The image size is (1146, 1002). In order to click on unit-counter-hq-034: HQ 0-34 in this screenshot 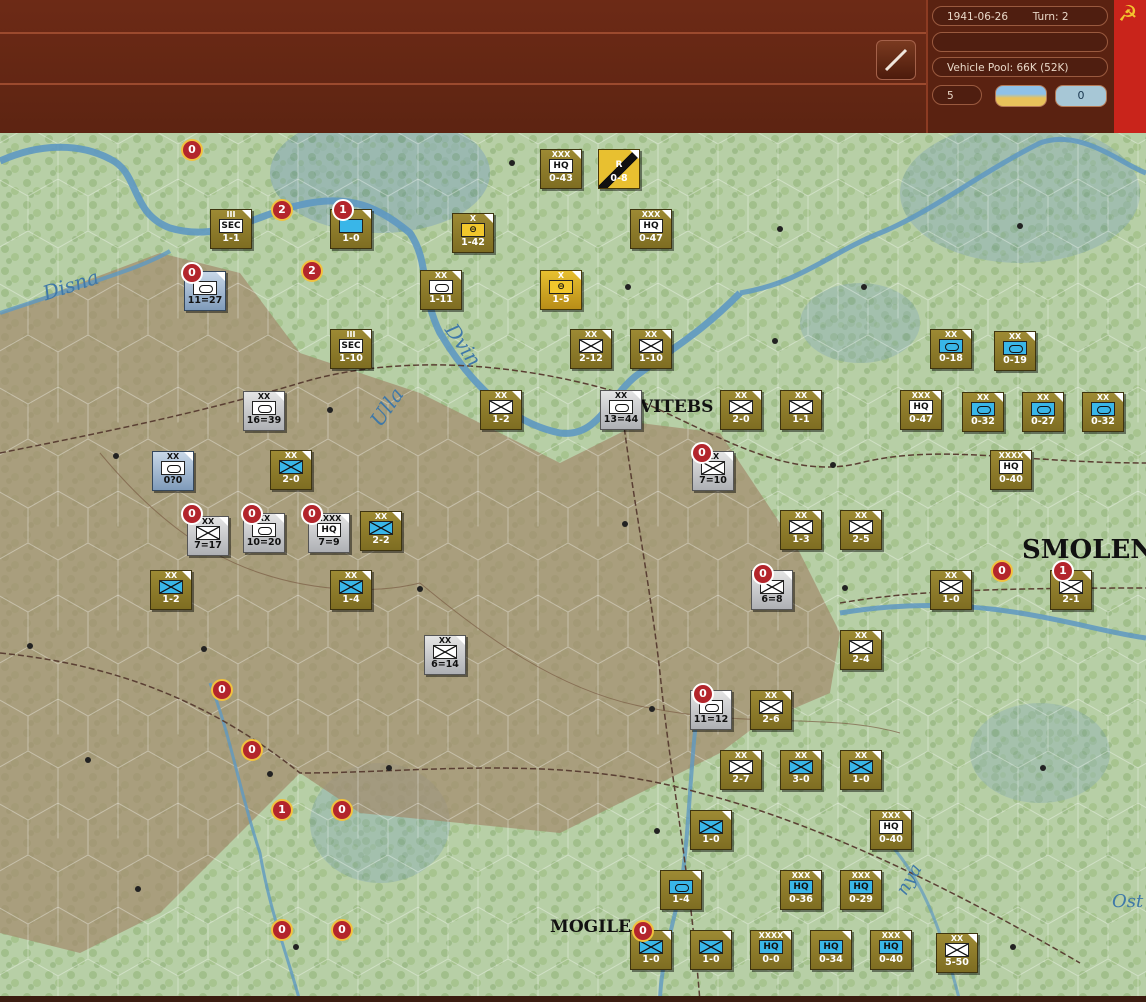, I will do `click(831, 950)`.